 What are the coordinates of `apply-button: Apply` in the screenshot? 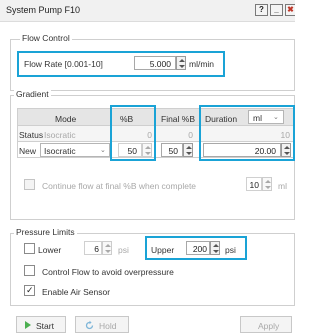 It's located at (266, 324).